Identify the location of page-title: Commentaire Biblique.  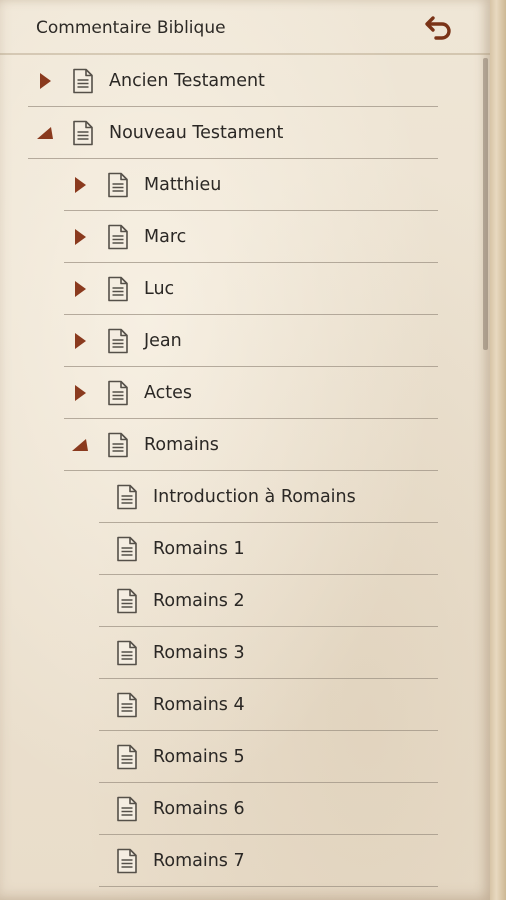
(131, 28).